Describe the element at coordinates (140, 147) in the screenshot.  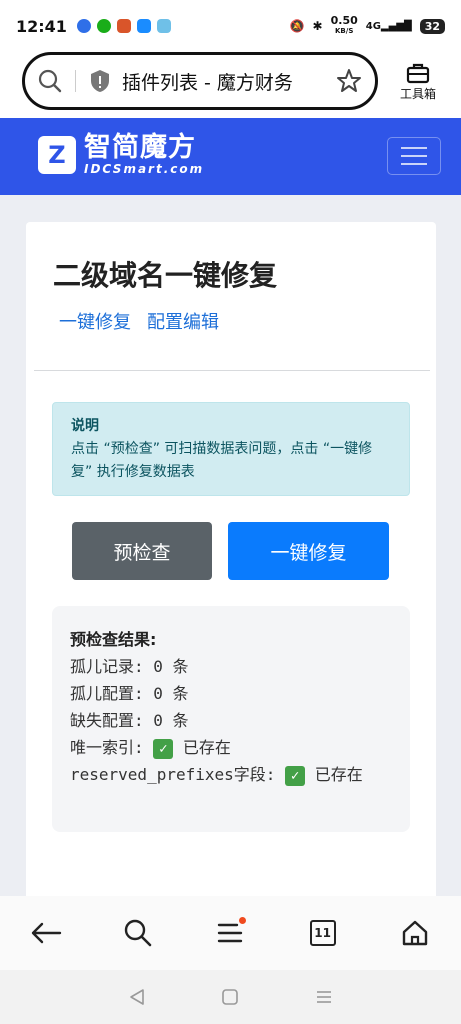
I see `logo-chinese-text: 智简魔方` at that location.